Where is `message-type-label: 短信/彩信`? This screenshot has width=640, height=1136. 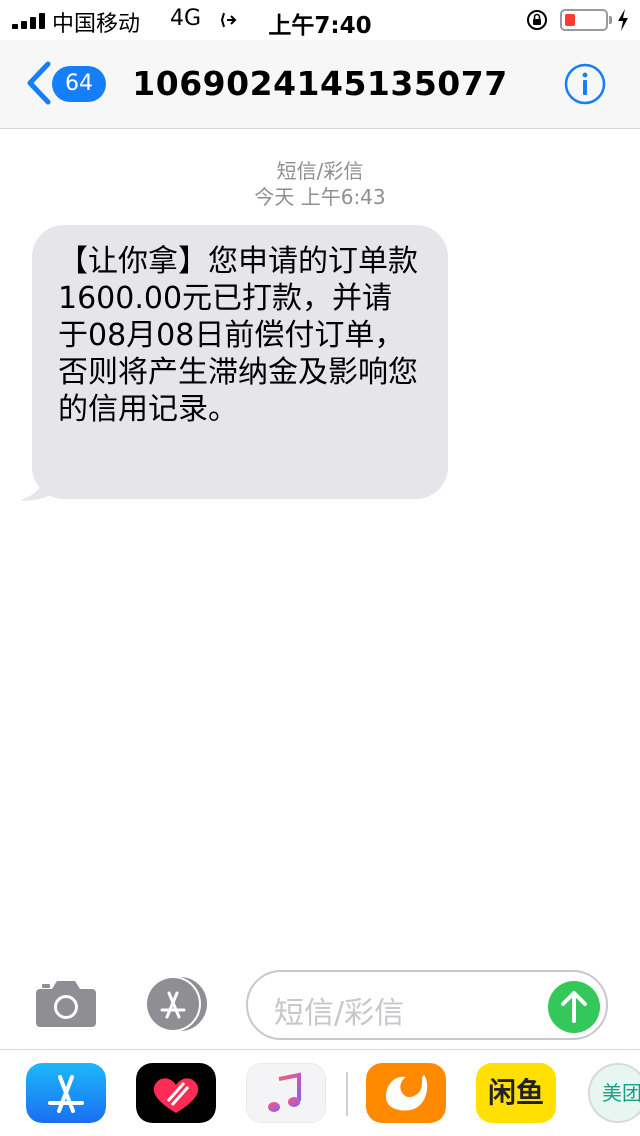
message-type-label: 短信/彩信 is located at coordinates (320, 171).